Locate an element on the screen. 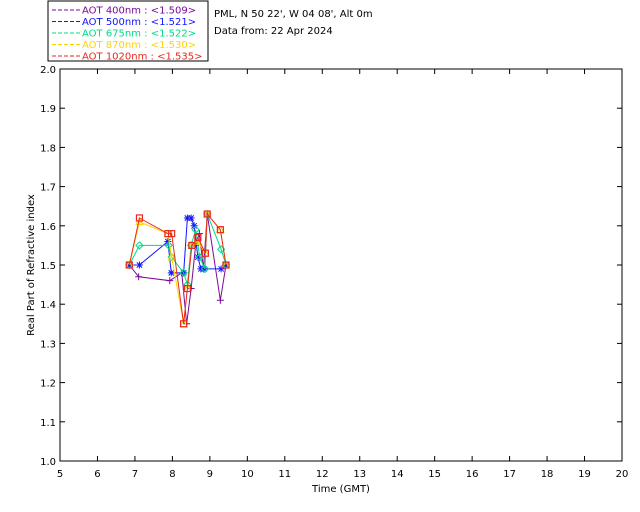  y-tick-label: 1.1 is located at coordinates (48, 423).